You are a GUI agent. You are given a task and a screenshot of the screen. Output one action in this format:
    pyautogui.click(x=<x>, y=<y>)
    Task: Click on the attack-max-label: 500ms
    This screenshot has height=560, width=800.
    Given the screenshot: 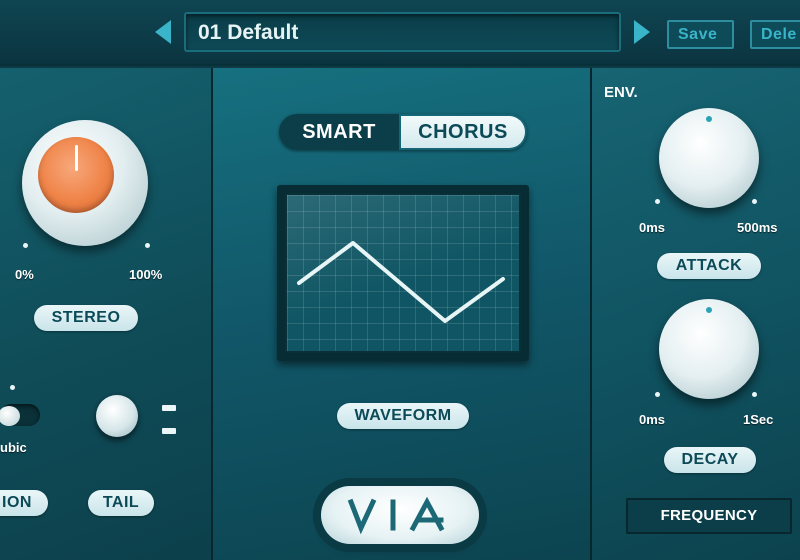 What is the action you would take?
    pyautogui.click(x=757, y=227)
    